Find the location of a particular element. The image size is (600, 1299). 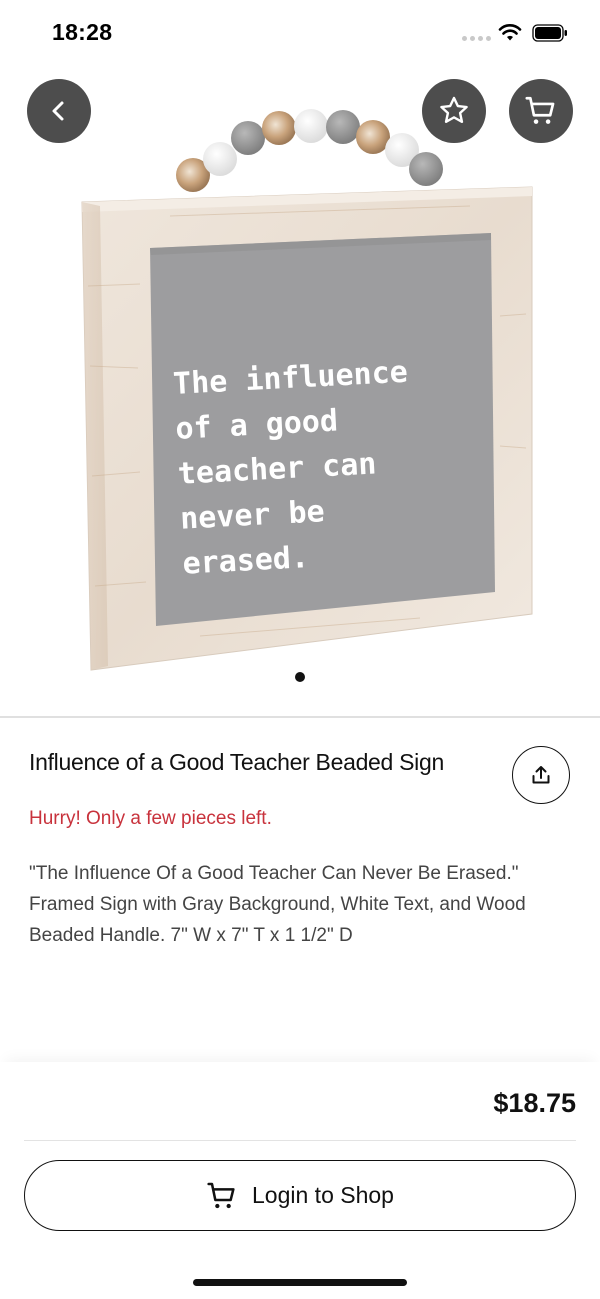

share-button is located at coordinates (541, 775).